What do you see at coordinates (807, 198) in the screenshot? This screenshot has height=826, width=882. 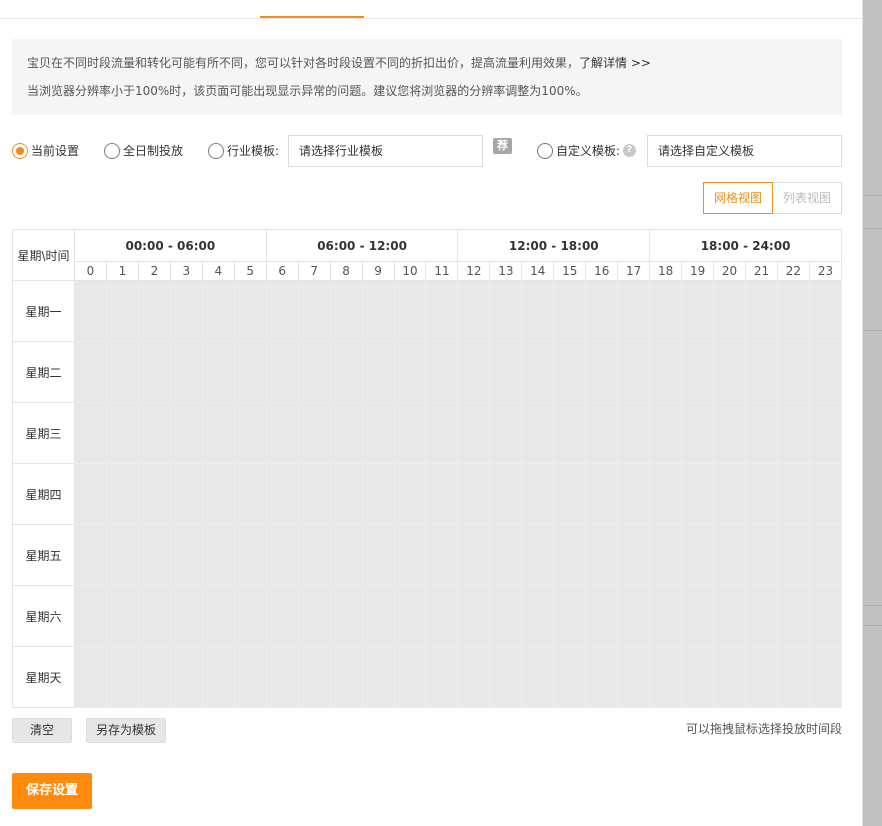 I see `list-view-button: 列表视图` at bounding box center [807, 198].